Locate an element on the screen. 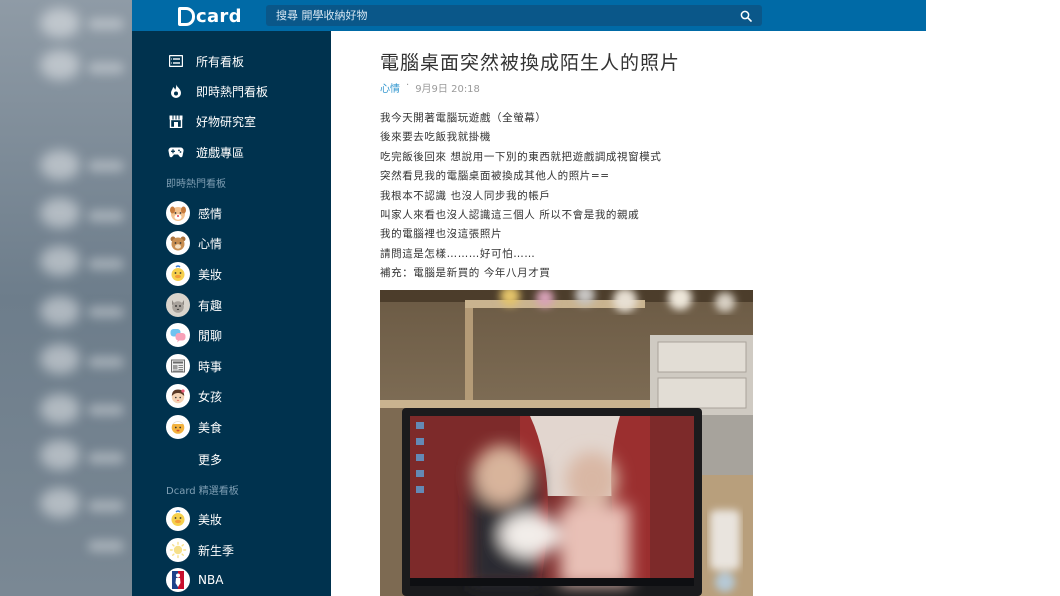 This screenshot has height=596, width=1060. sidebar-featured-freshman: 新生季 is located at coordinates (200, 550).